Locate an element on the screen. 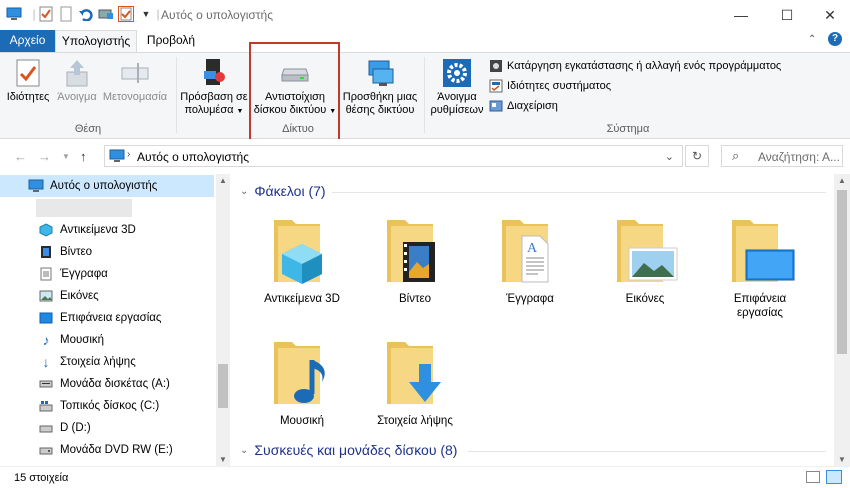  recent-locations-icon: ▼ is located at coordinates (66, 156).